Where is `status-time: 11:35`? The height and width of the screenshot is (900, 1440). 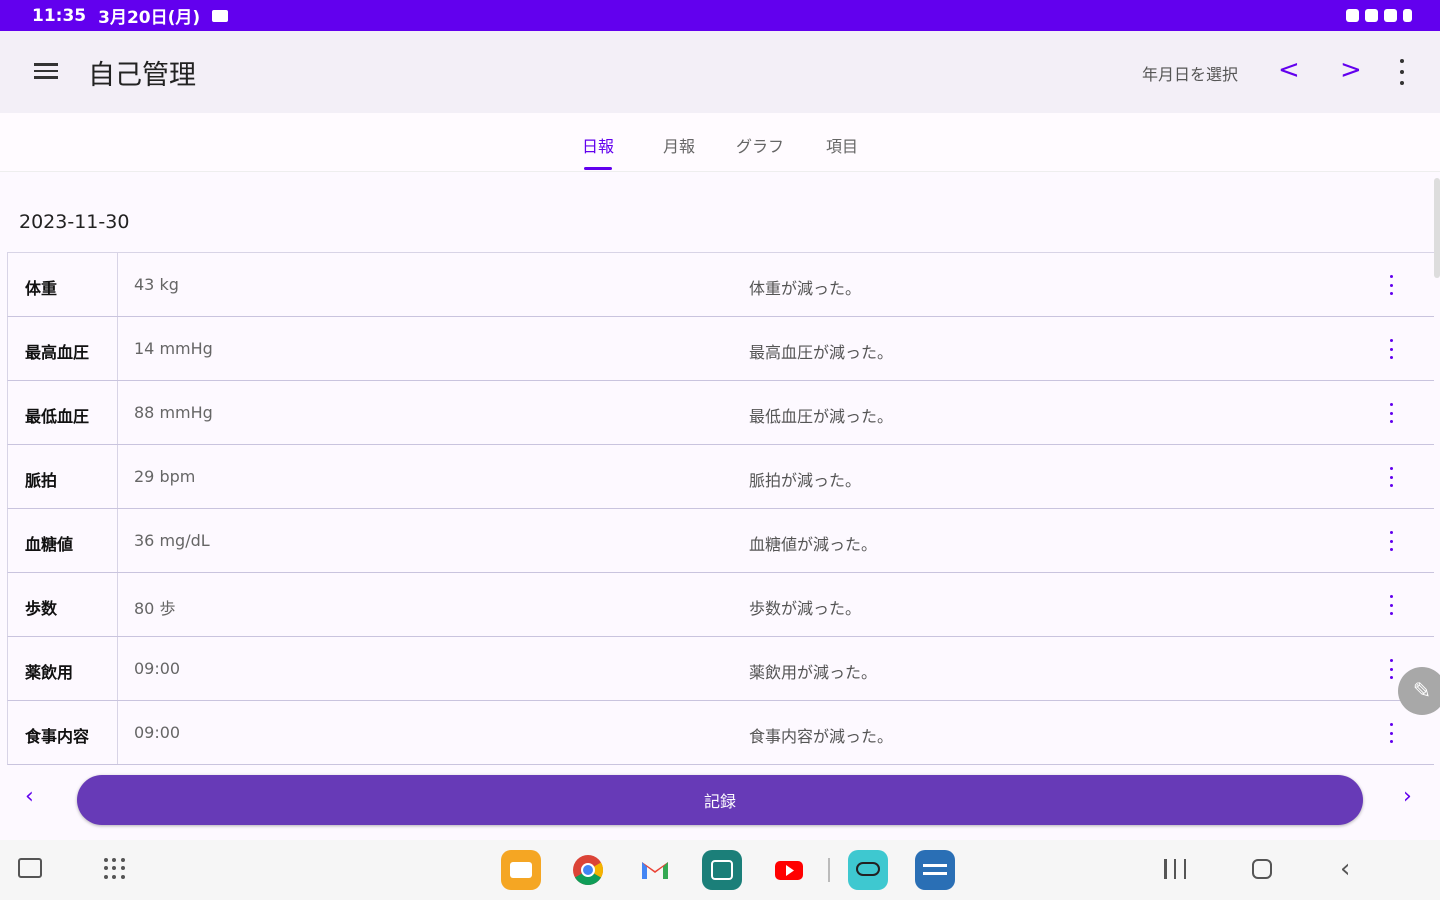 status-time: 11:35 is located at coordinates (59, 15).